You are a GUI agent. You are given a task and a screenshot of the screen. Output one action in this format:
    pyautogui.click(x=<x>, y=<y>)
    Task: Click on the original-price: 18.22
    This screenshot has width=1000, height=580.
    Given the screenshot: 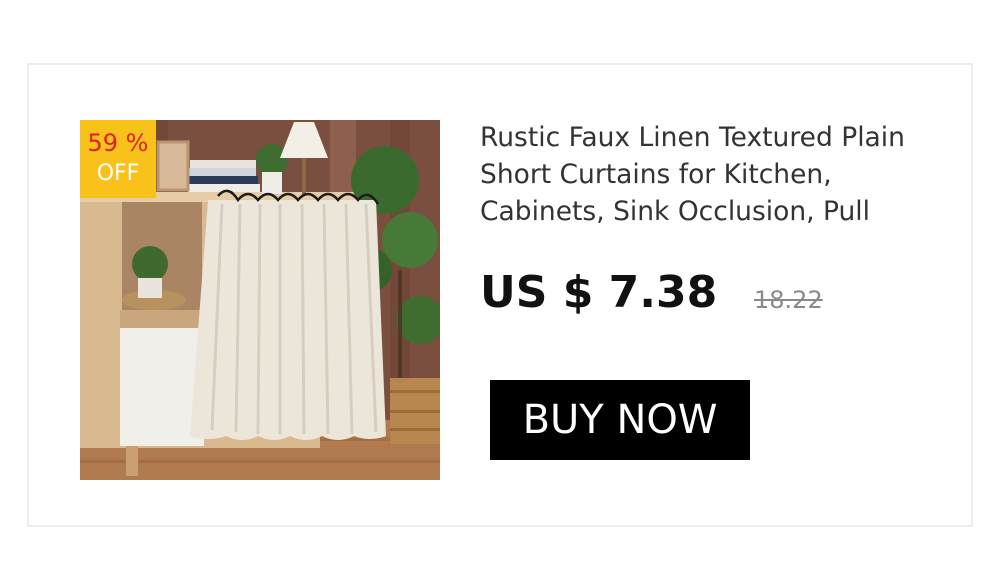 What is the action you would take?
    pyautogui.click(x=788, y=300)
    